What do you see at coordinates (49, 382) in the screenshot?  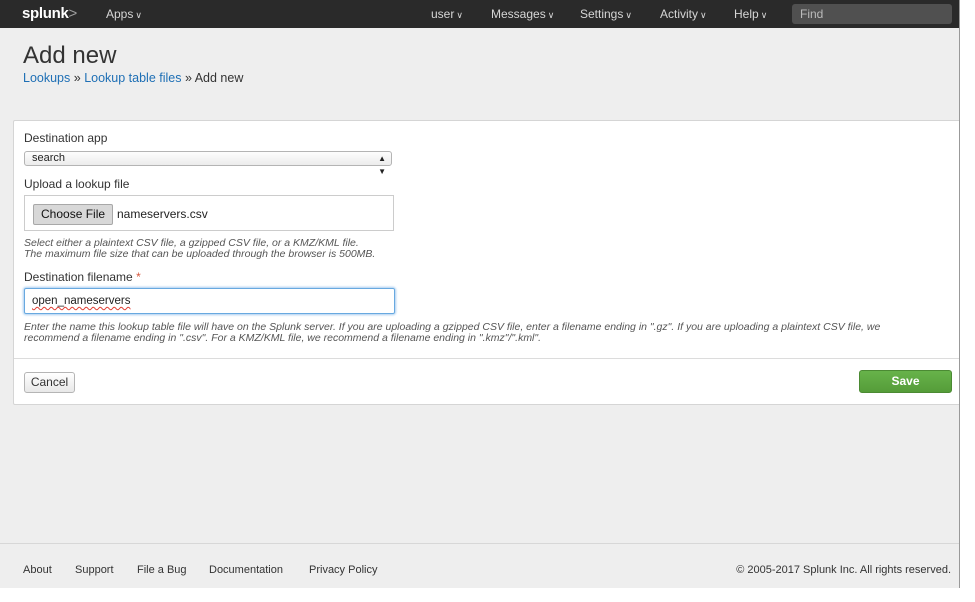 I see `cancel-button: Cancel` at bounding box center [49, 382].